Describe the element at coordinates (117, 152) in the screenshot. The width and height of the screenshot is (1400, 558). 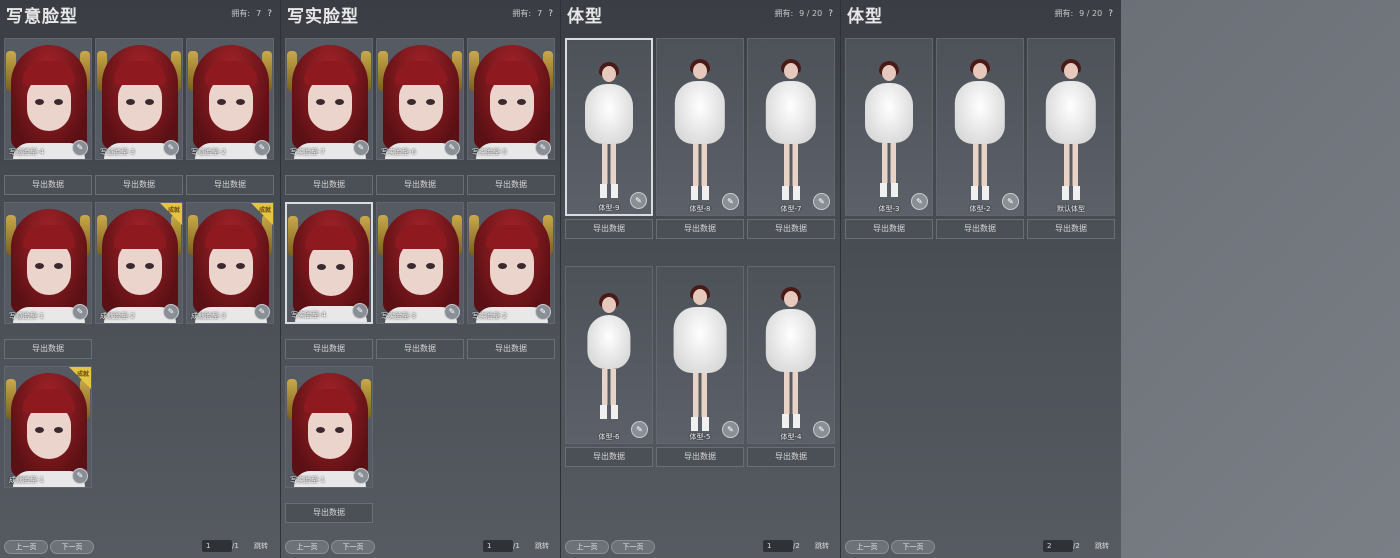
I see `shape-label: 写意脸型-3` at that location.